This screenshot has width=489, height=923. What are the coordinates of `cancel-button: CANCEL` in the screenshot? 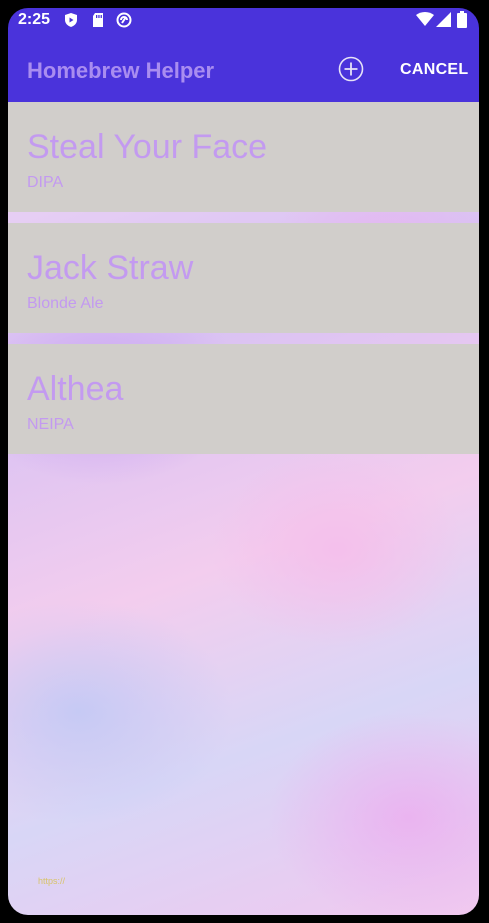 It's located at (434, 70).